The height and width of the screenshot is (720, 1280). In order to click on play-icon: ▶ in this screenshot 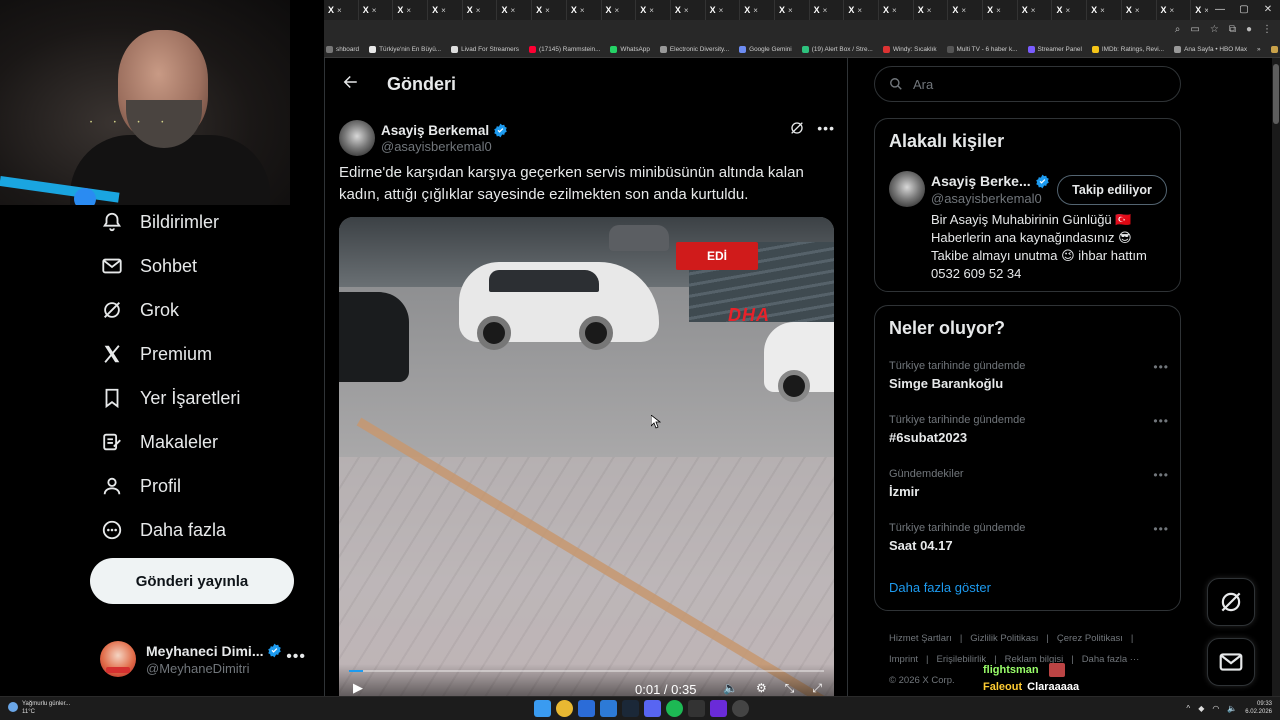, I will do `click(358, 688)`.